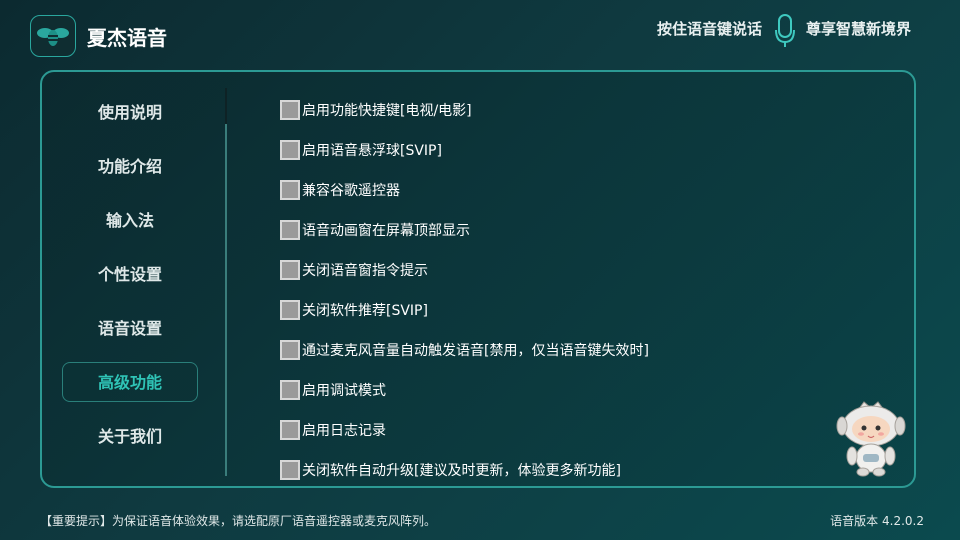  I want to click on microphone-icon, so click(785, 31).